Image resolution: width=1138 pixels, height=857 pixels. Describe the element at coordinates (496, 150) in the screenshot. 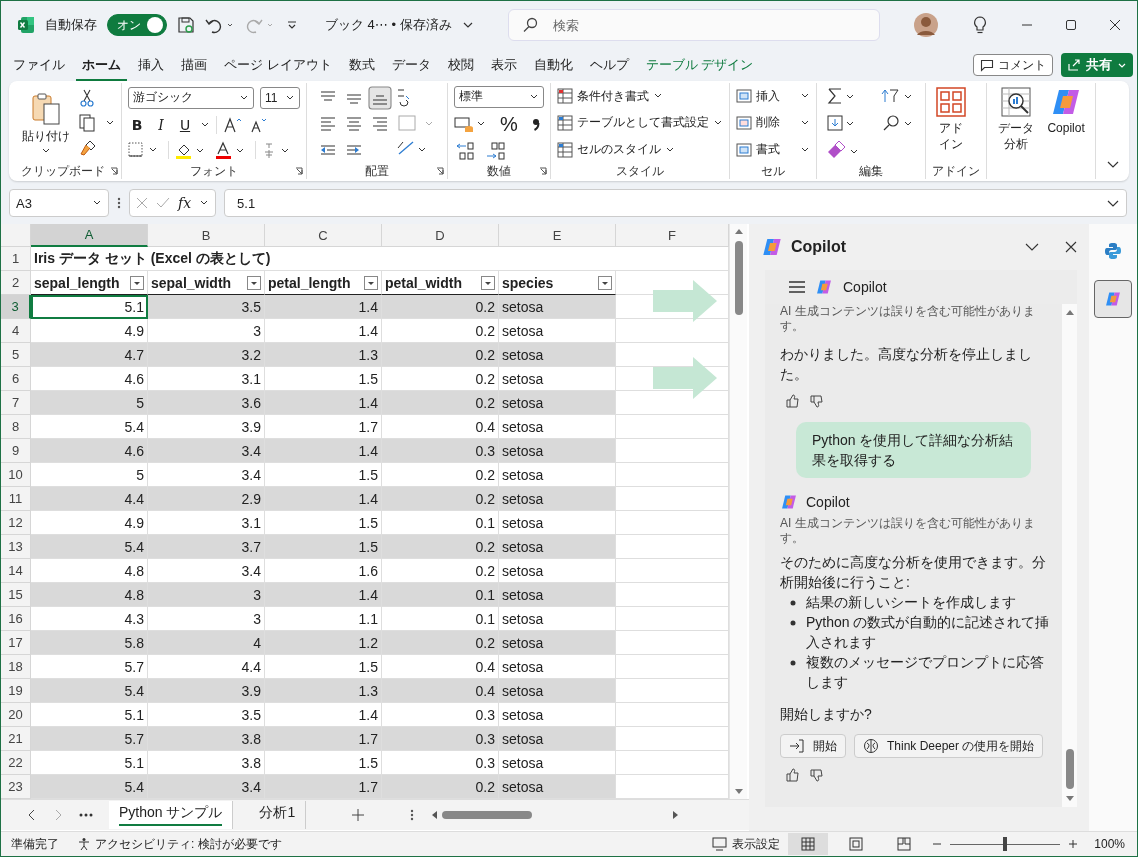

I see `decrease-decimal-icon` at that location.